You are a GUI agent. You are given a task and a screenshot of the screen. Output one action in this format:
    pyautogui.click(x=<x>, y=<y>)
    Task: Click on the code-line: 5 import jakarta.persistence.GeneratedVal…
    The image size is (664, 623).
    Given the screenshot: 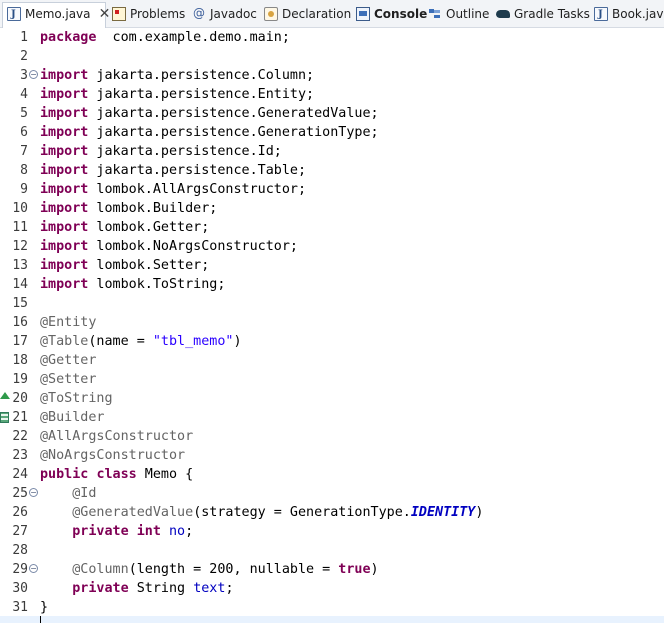 What is the action you would take?
    pyautogui.click(x=332, y=113)
    